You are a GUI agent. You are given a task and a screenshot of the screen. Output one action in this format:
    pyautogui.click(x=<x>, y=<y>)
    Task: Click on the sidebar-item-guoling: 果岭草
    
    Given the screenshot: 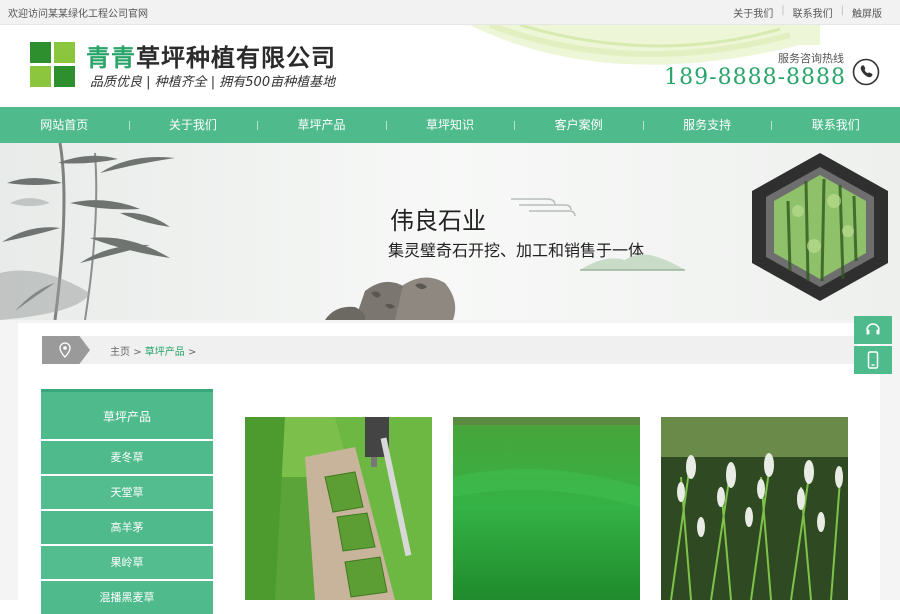 What is the action you would take?
    pyautogui.click(x=127, y=562)
    